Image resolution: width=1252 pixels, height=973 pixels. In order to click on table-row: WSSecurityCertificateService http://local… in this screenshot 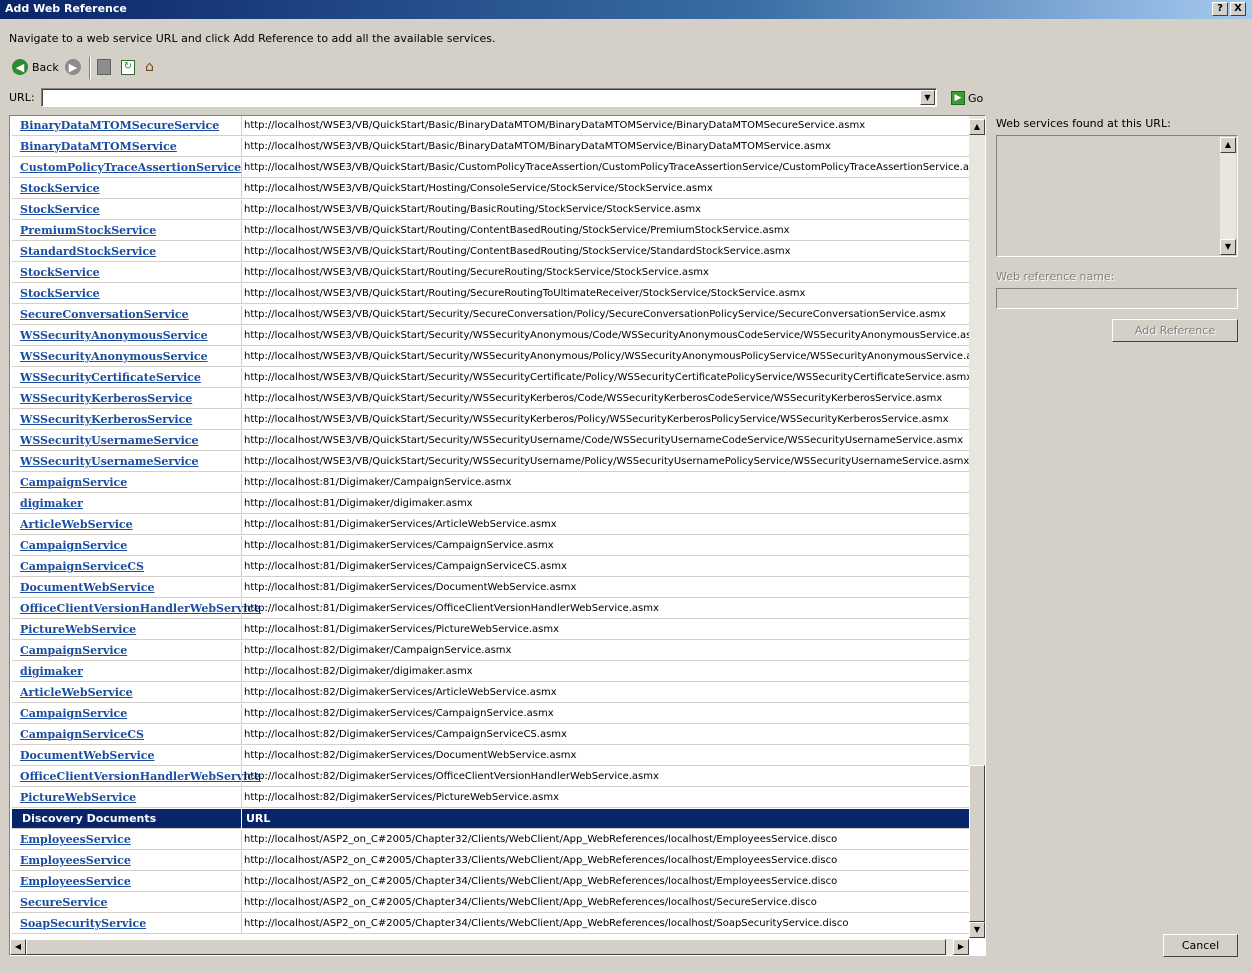, I will do `click(492, 378)`.